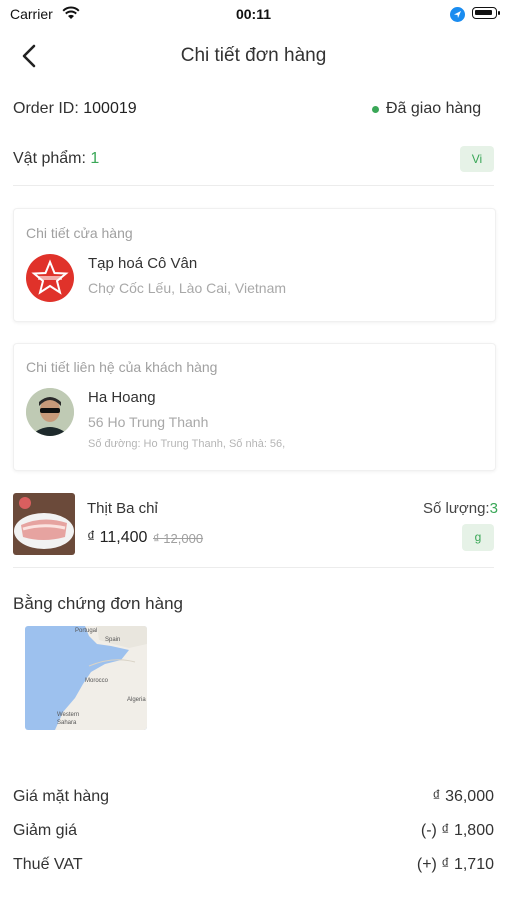 The height and width of the screenshot is (900, 507). Describe the element at coordinates (61, 796) in the screenshot. I see `summary-label: Giá mặt hàng` at that location.